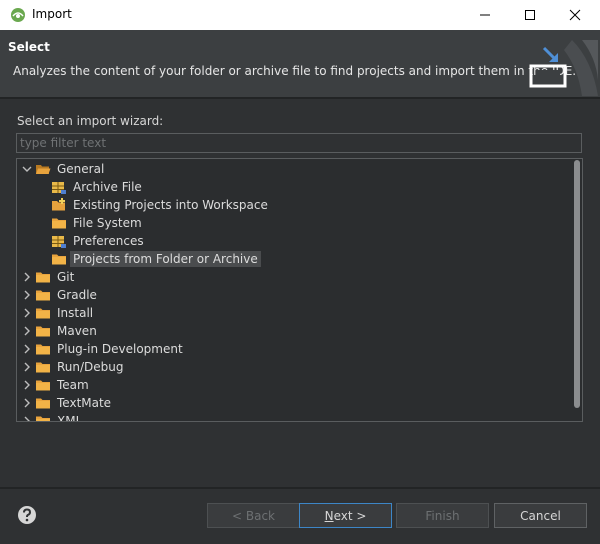 This screenshot has height=544, width=600. I want to click on back-button: < Back, so click(253, 515).